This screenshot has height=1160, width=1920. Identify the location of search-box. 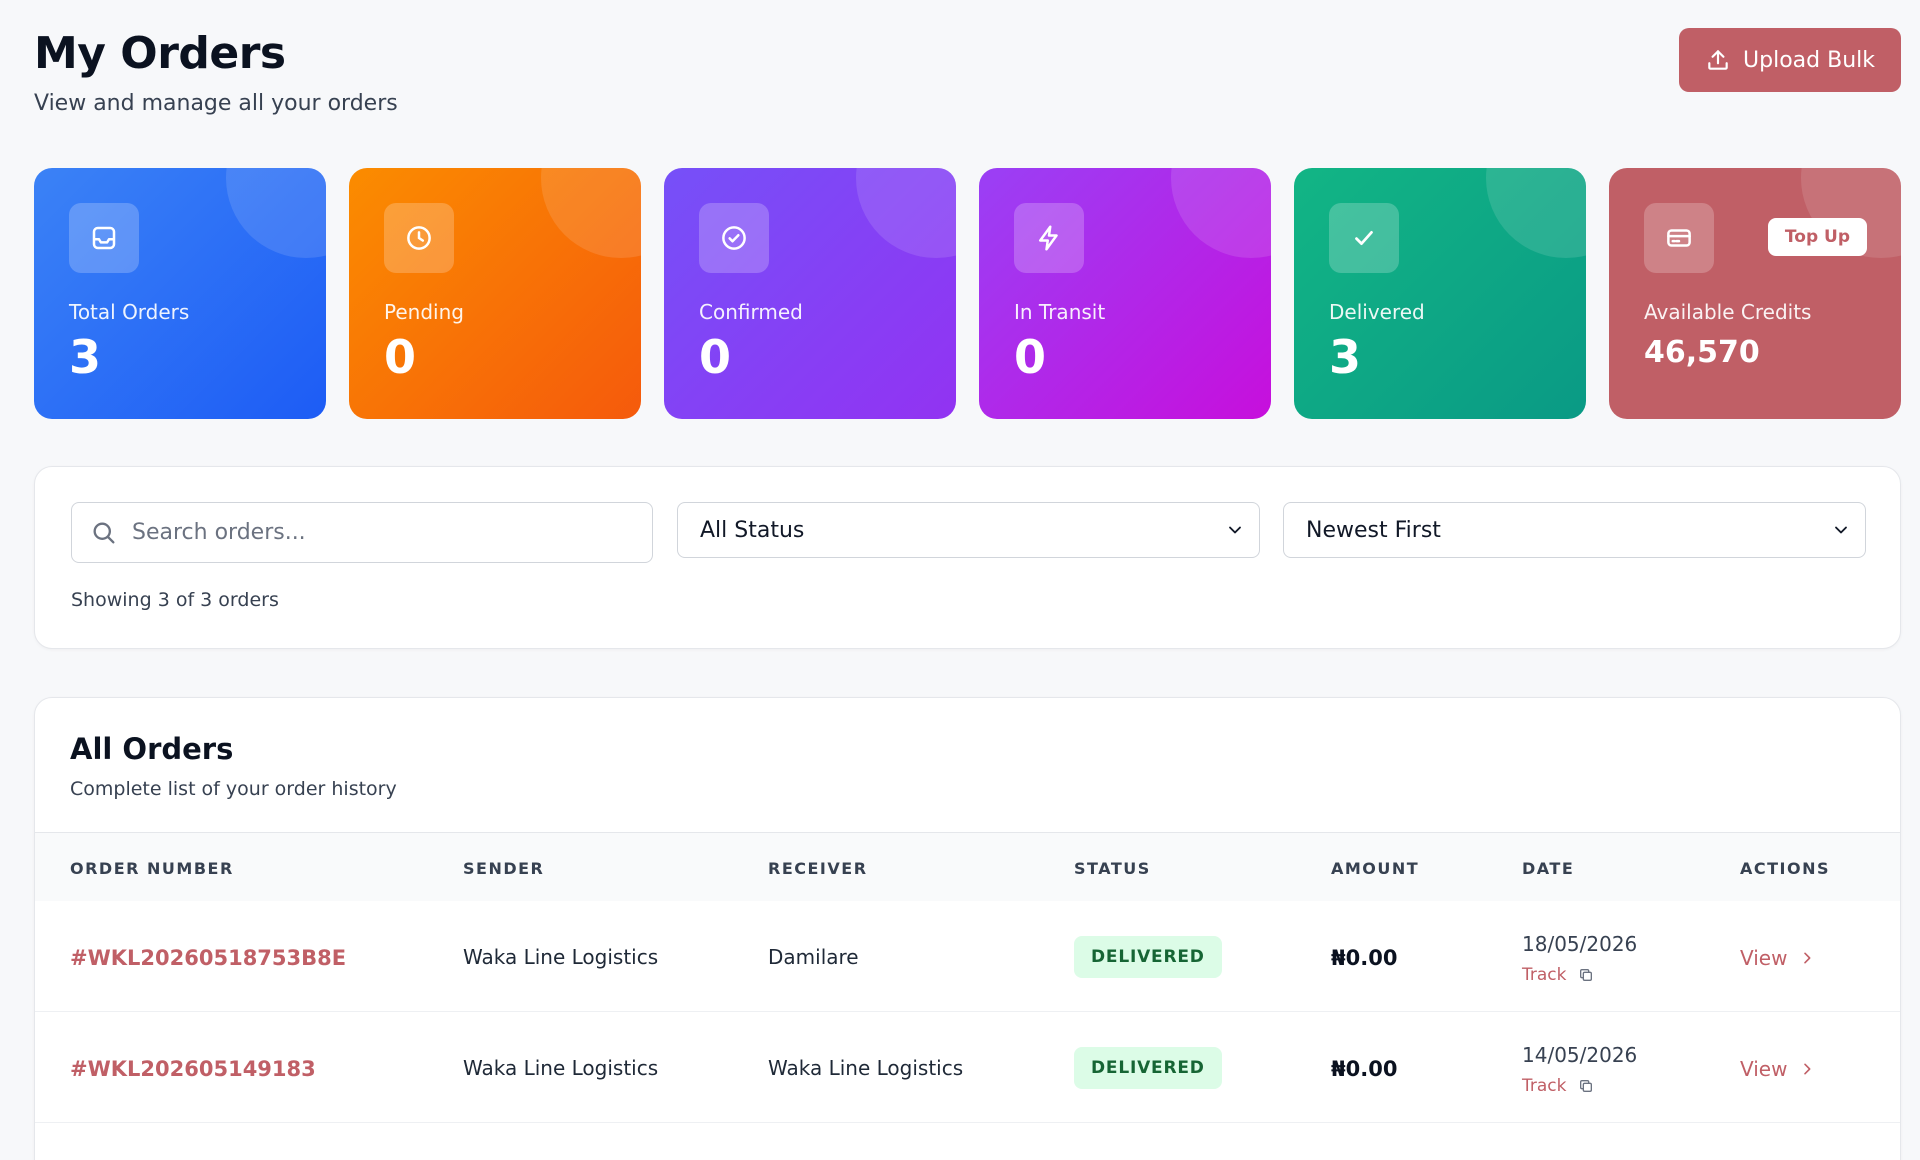
(362, 532).